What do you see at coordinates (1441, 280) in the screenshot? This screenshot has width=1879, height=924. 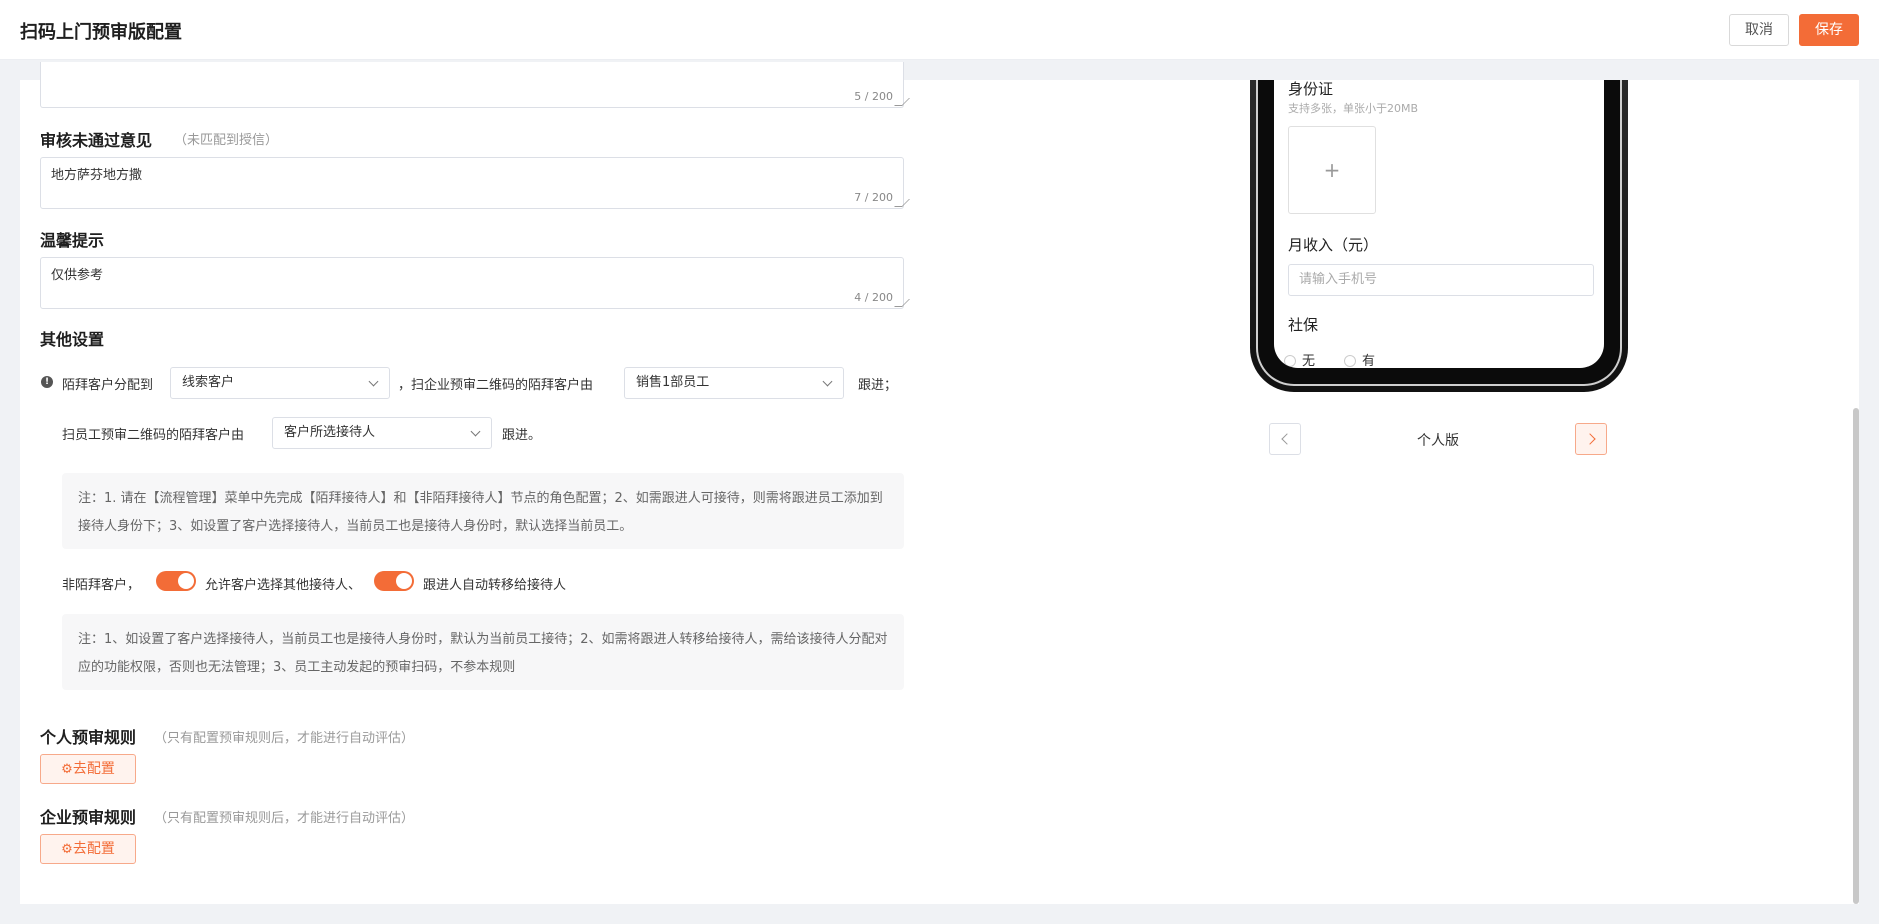 I see `income-input: 请输入手机号` at bounding box center [1441, 280].